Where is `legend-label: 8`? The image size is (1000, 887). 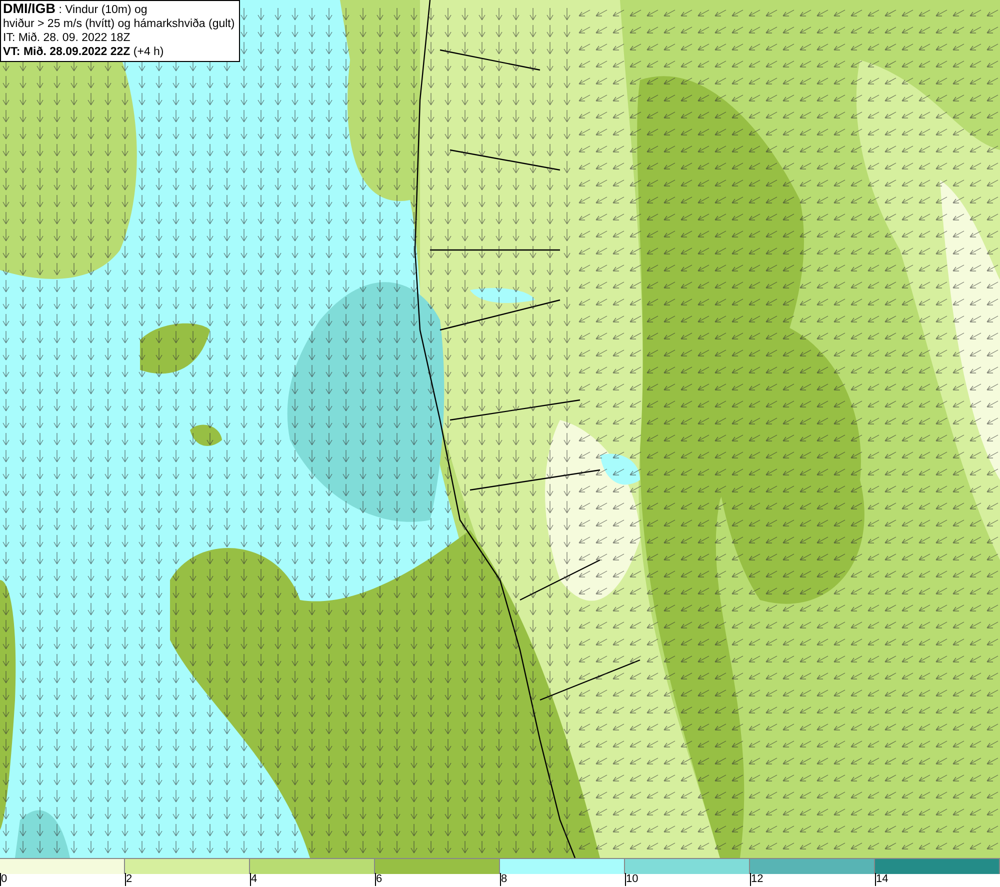
legend-label: 8 is located at coordinates (504, 879).